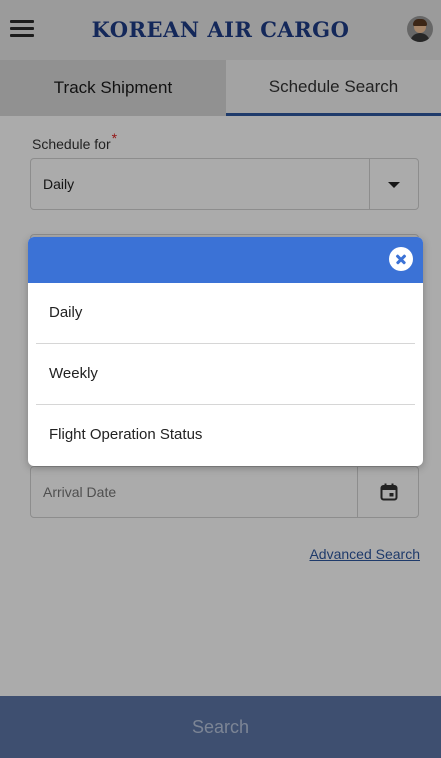  What do you see at coordinates (401, 259) in the screenshot?
I see `close-icon` at bounding box center [401, 259].